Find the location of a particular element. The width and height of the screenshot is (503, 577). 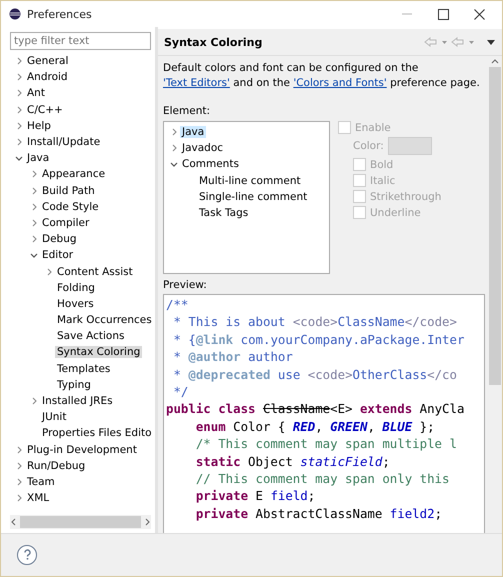

tree-item: Android is located at coordinates (47, 77).